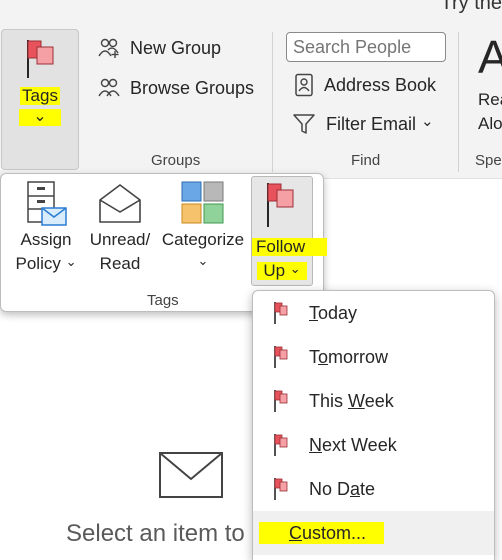 The height and width of the screenshot is (560, 502). Describe the element at coordinates (353, 444) in the screenshot. I see `menu-item-label: Next Week` at that location.